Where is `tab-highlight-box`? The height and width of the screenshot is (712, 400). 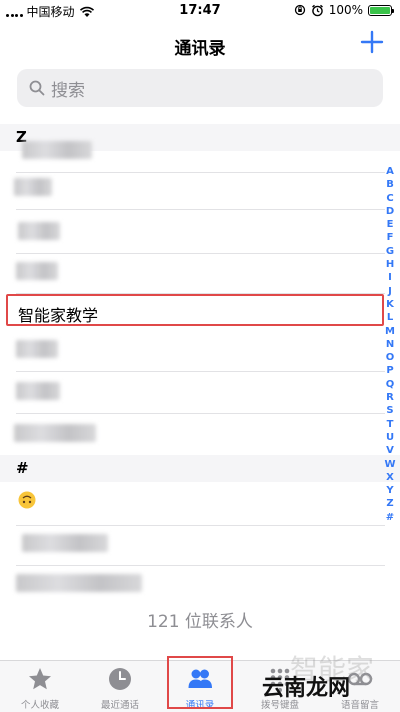 tab-highlight-box is located at coordinates (200, 682).